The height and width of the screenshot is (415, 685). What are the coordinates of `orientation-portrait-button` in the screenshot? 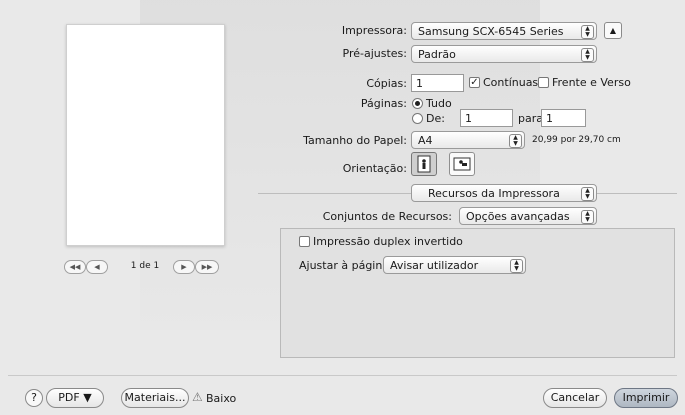 It's located at (424, 164).